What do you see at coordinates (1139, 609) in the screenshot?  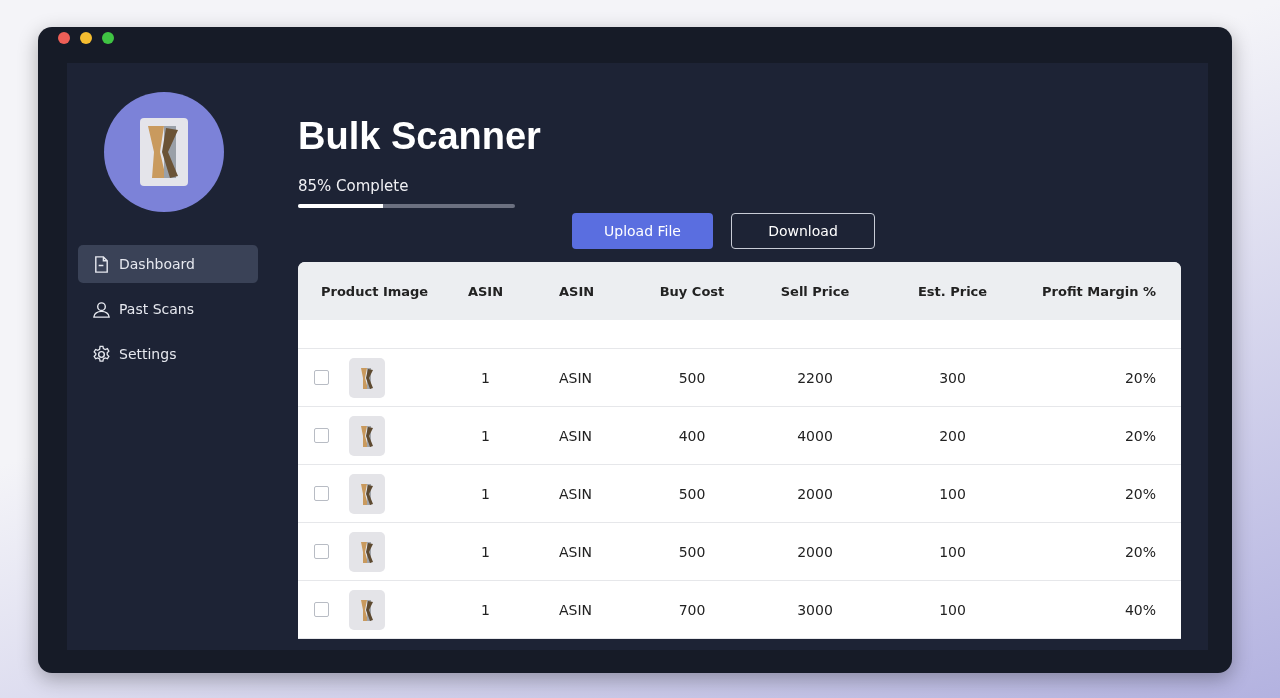 I see `table-cell-text: 40%` at bounding box center [1139, 609].